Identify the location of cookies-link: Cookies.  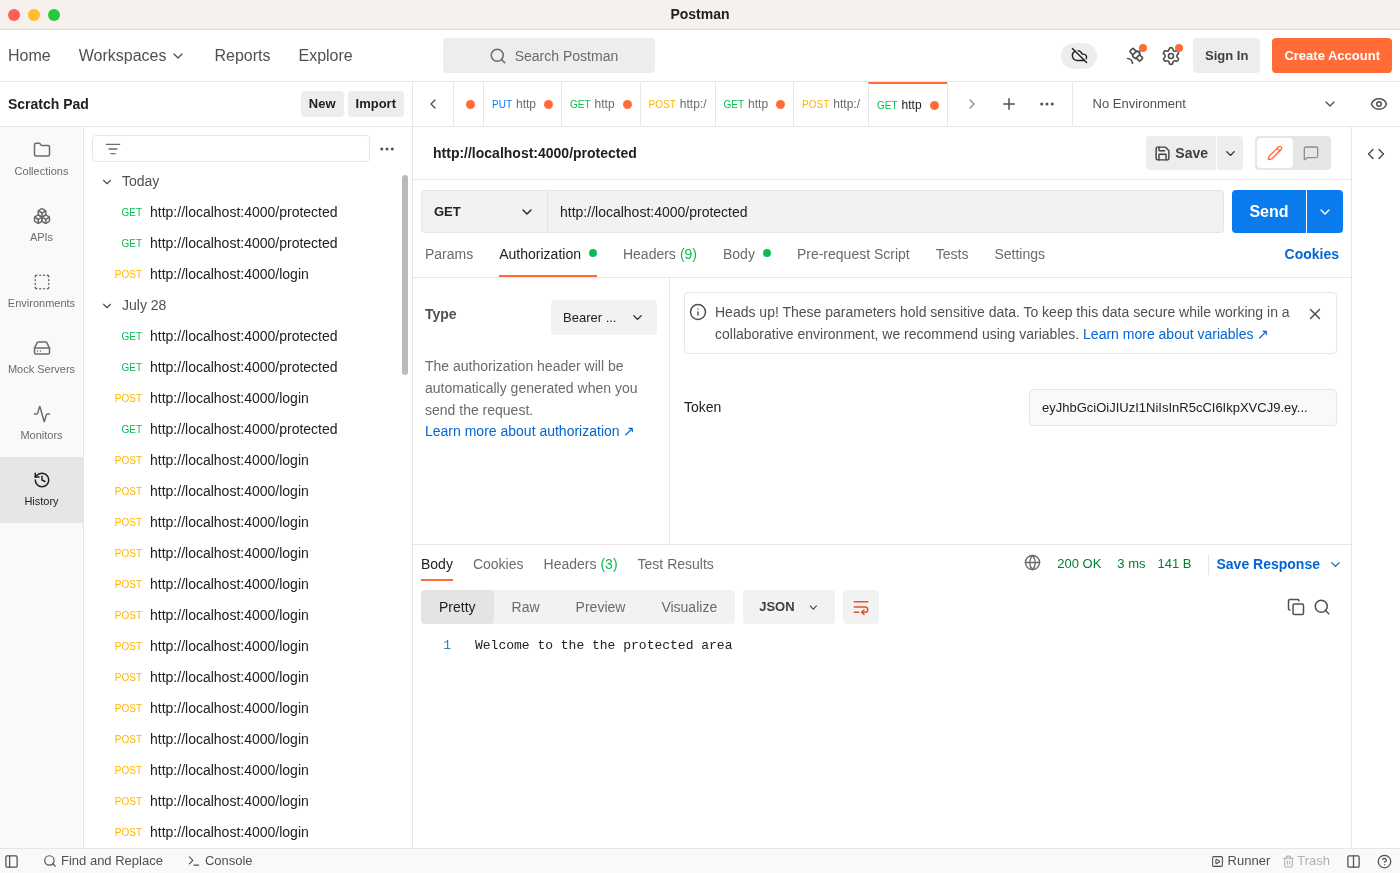
(1311, 260).